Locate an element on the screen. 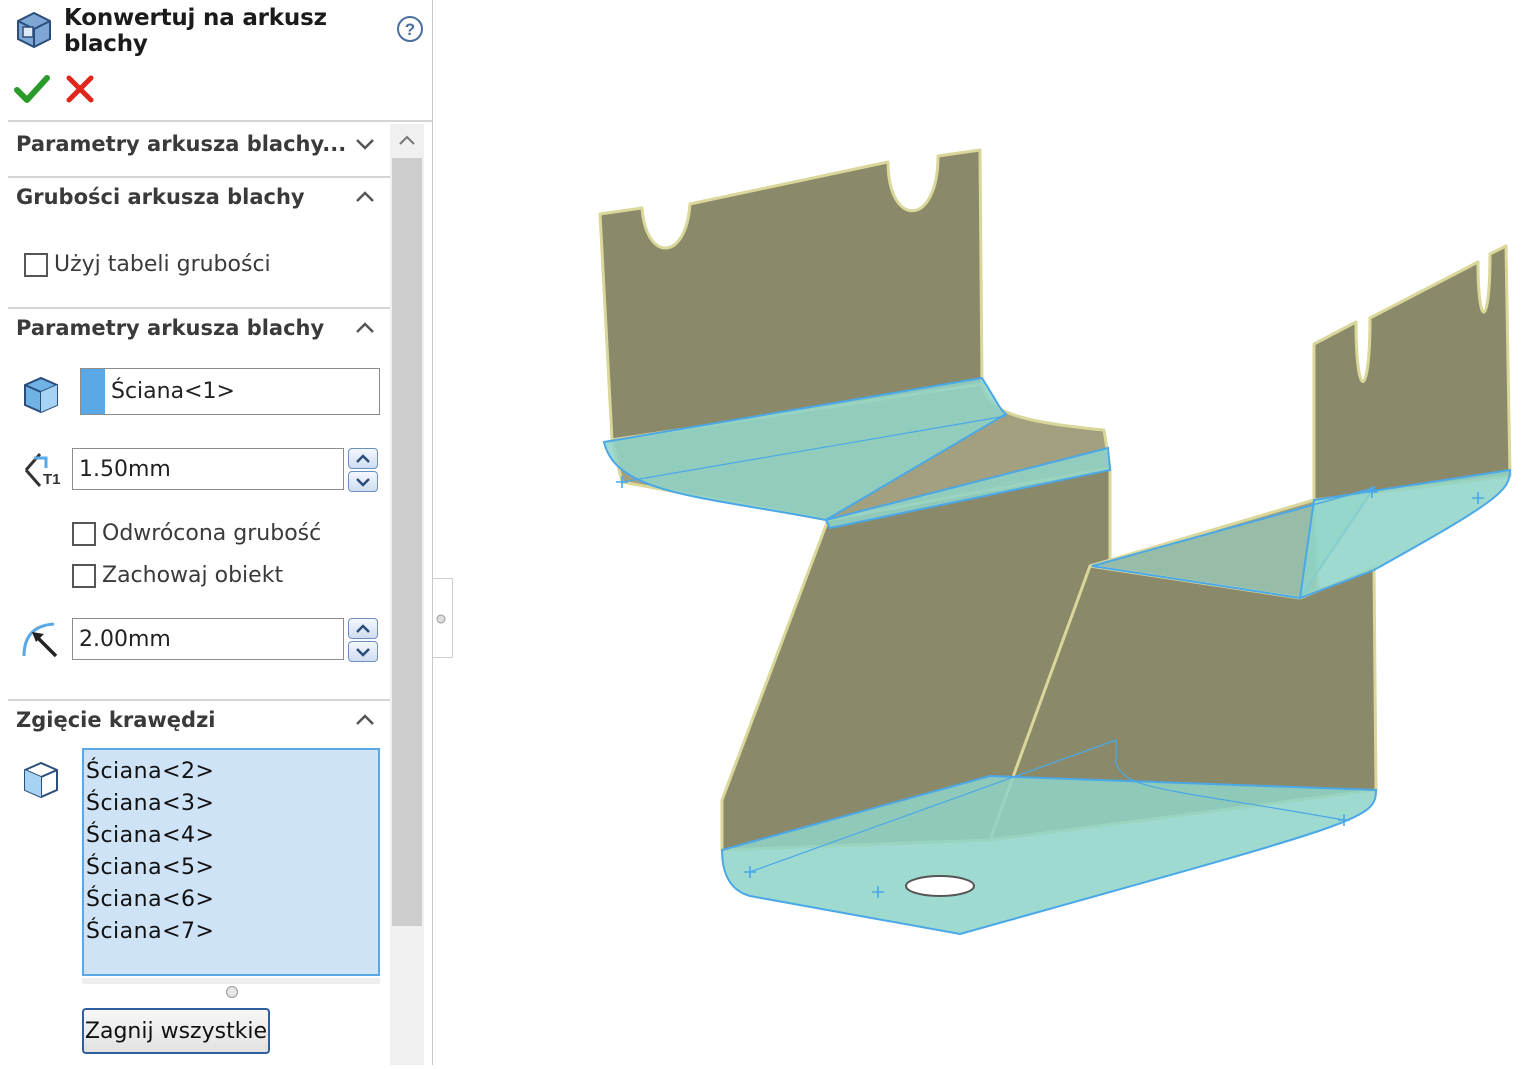  cross-icon is located at coordinates (80, 91).